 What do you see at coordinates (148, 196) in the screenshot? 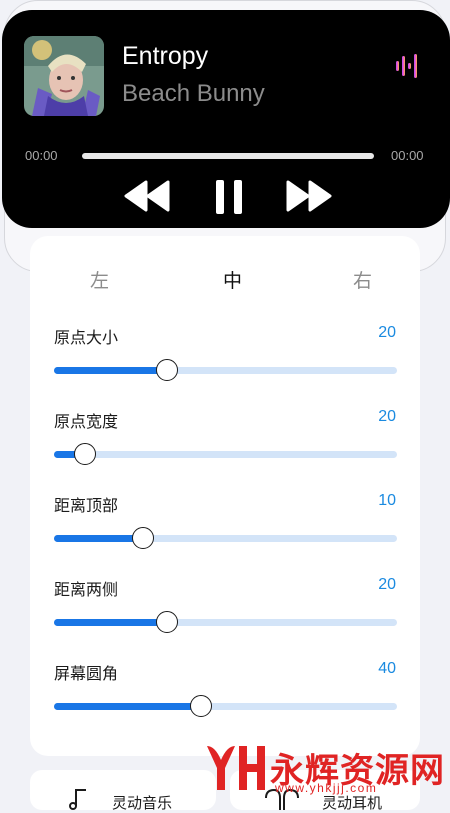
I see `previous-track-icon` at bounding box center [148, 196].